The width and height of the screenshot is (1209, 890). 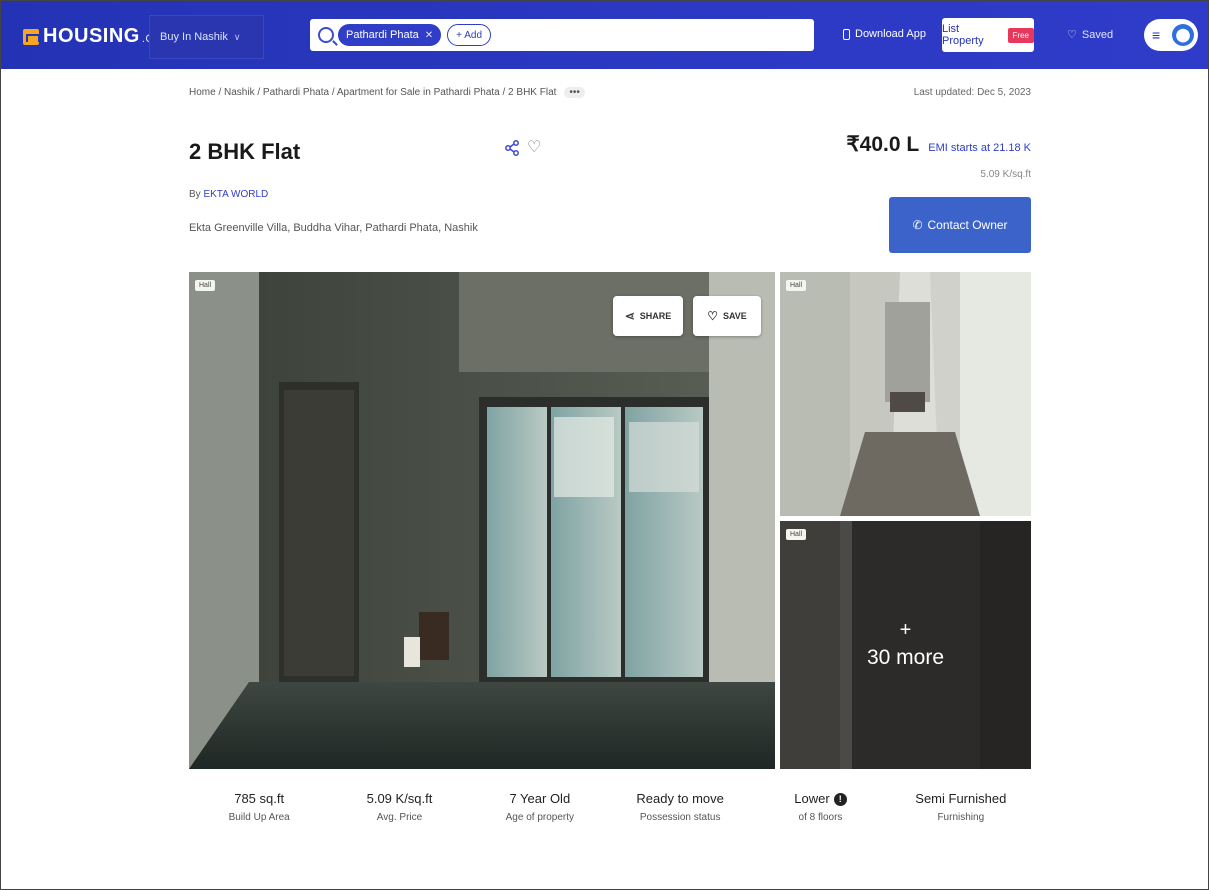 What do you see at coordinates (961, 807) in the screenshot?
I see `stat-furnishing: Semi Furnished Furnishing` at bounding box center [961, 807].